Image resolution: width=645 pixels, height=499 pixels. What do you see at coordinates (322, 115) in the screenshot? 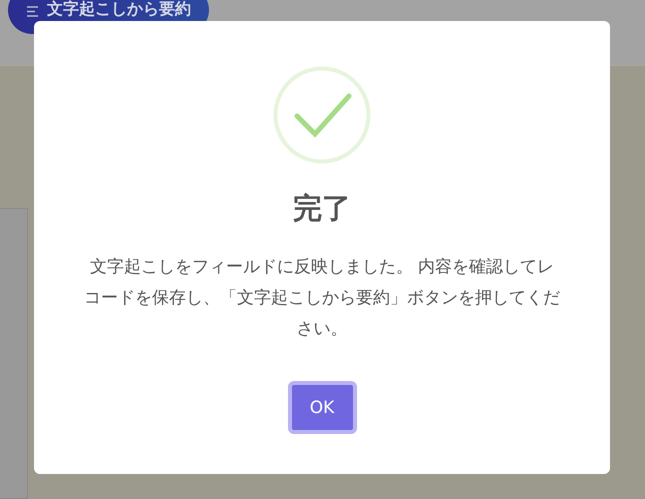
I see `success-check-icon` at bounding box center [322, 115].